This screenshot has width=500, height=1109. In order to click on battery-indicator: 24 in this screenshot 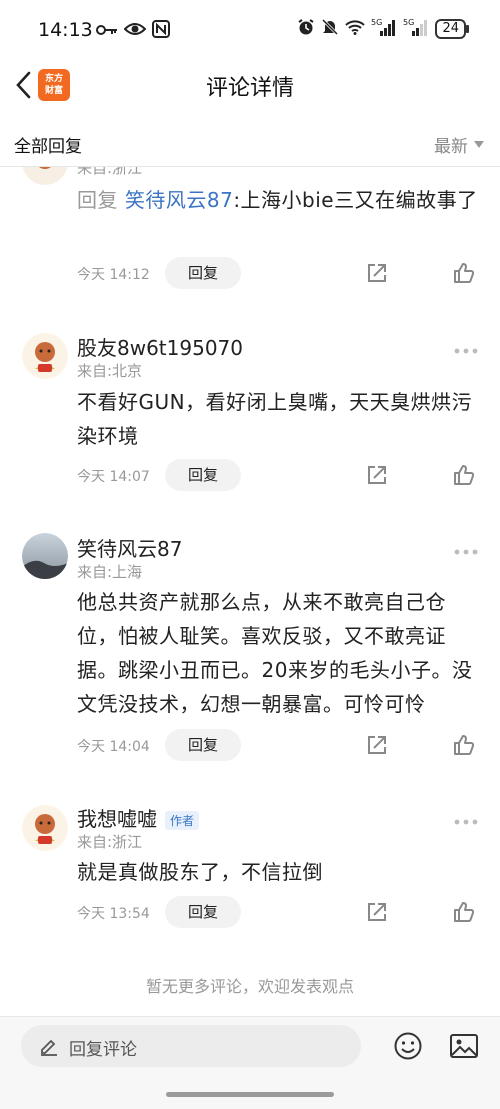, I will do `click(452, 28)`.